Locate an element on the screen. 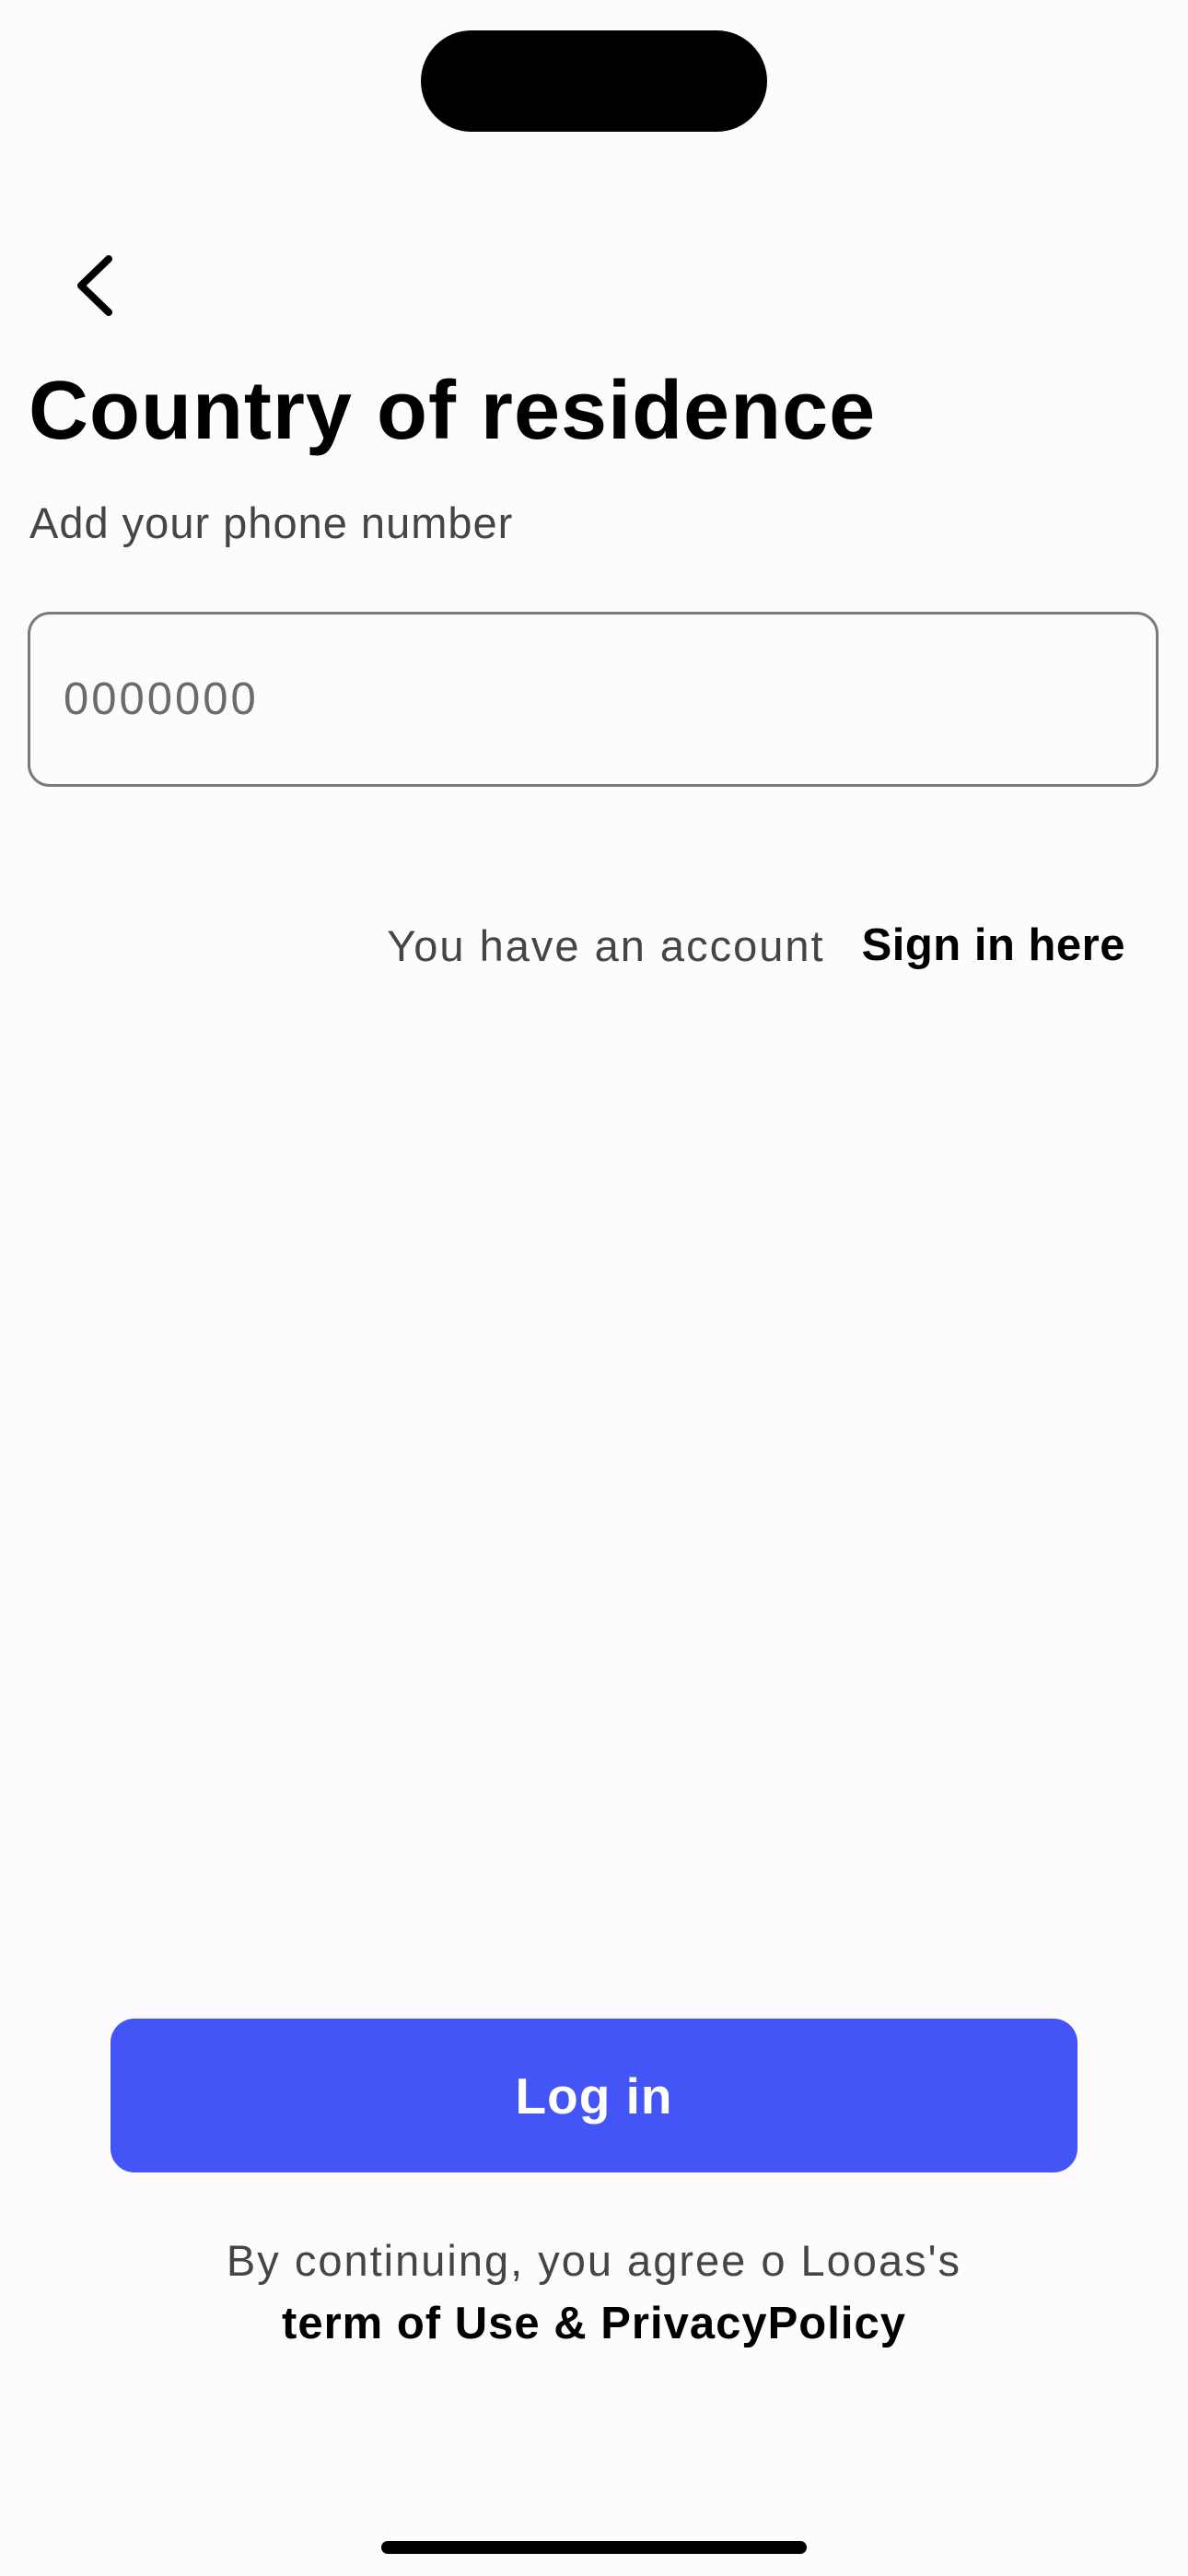 This screenshot has height=2576, width=1188. page-title: Country of residence is located at coordinates (453, 411).